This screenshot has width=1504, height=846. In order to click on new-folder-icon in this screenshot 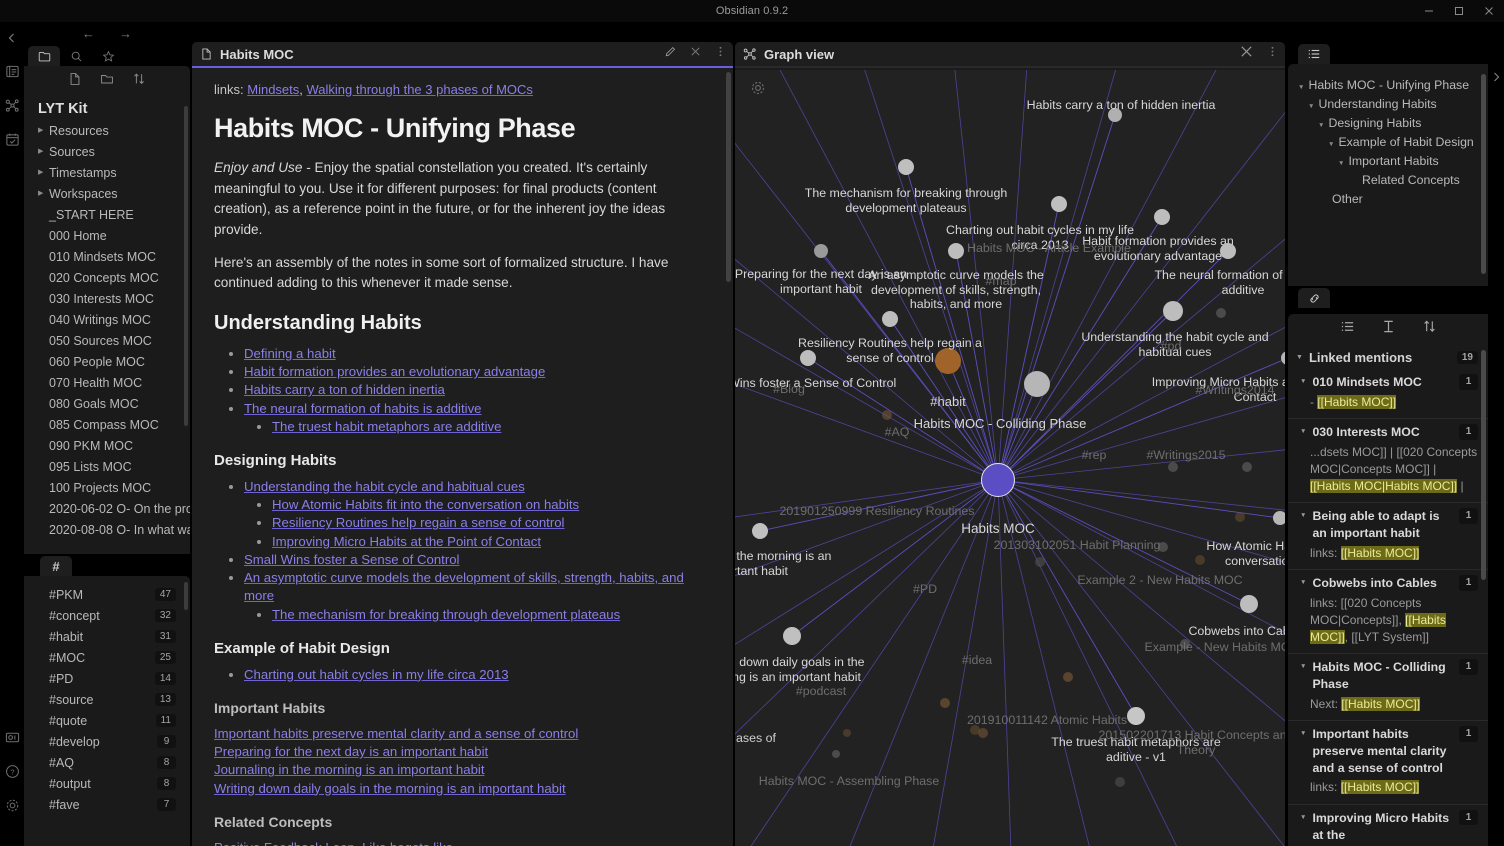, I will do `click(107, 81)`.